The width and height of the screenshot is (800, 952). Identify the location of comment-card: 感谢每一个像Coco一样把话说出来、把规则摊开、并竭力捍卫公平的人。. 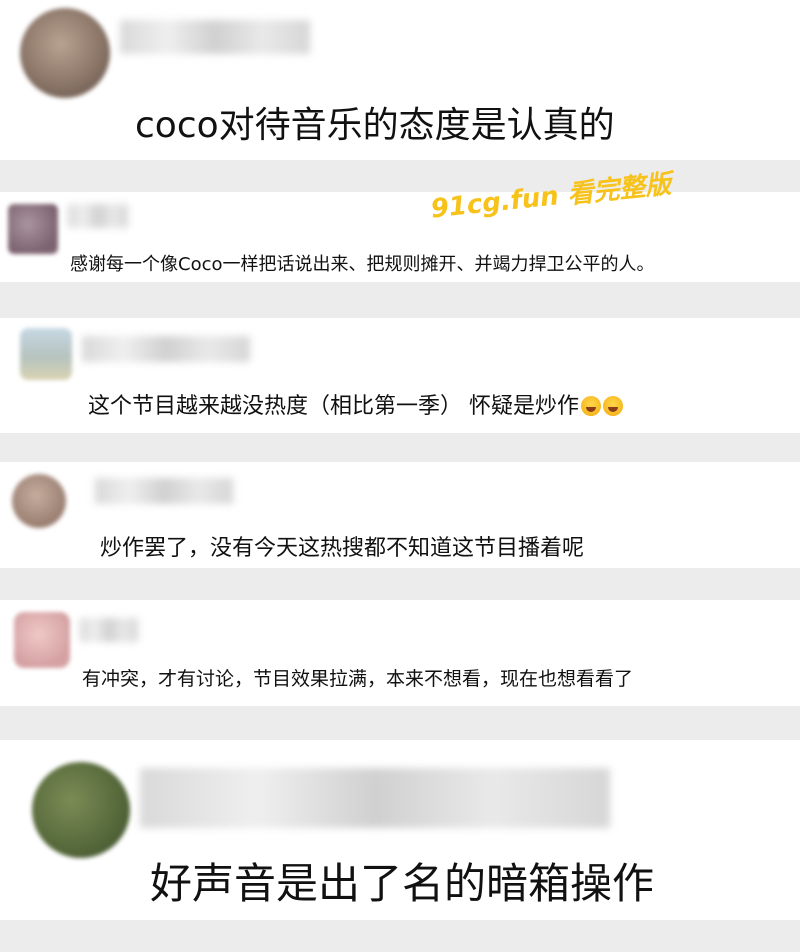
(400, 237).